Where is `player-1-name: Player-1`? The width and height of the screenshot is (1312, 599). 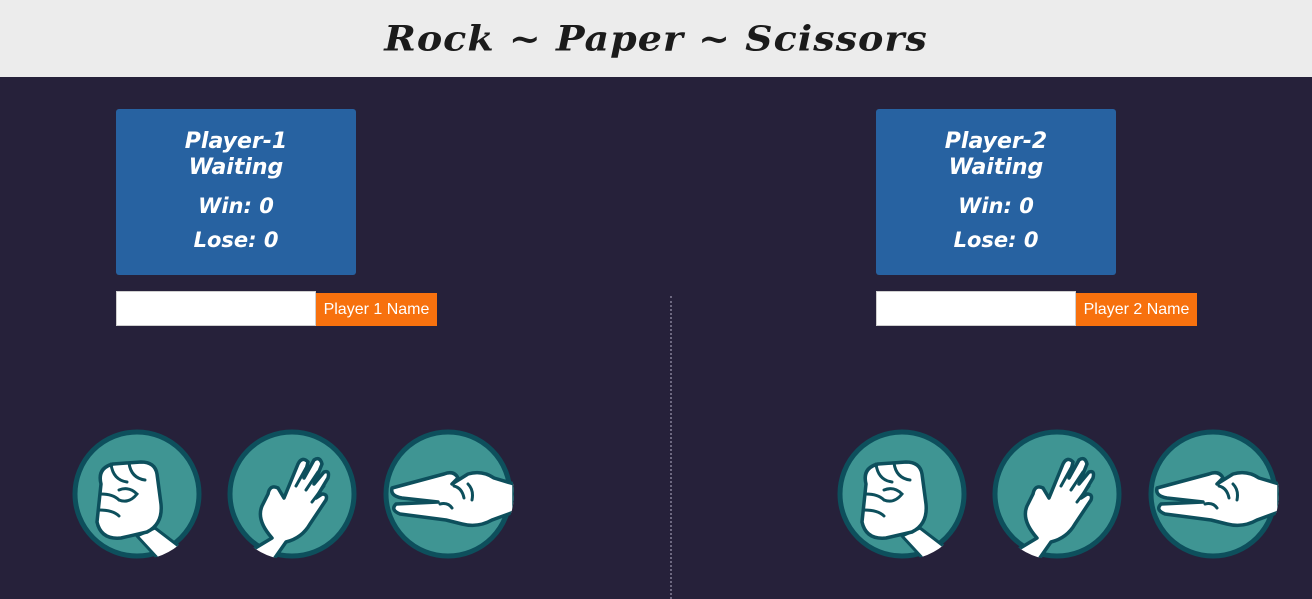 player-1-name: Player-1 is located at coordinates (236, 141).